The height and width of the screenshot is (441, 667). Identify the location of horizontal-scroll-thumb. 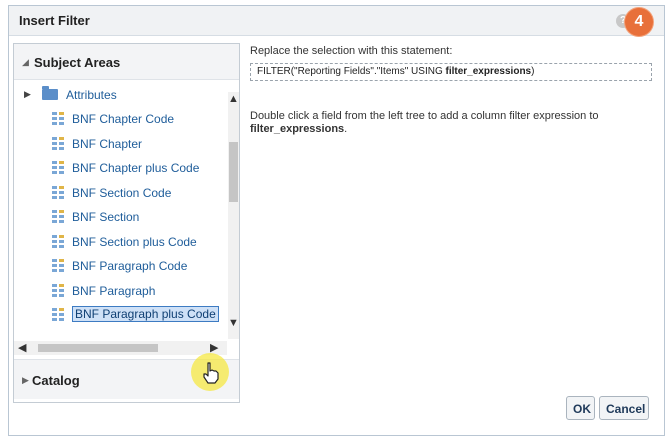
(98, 348).